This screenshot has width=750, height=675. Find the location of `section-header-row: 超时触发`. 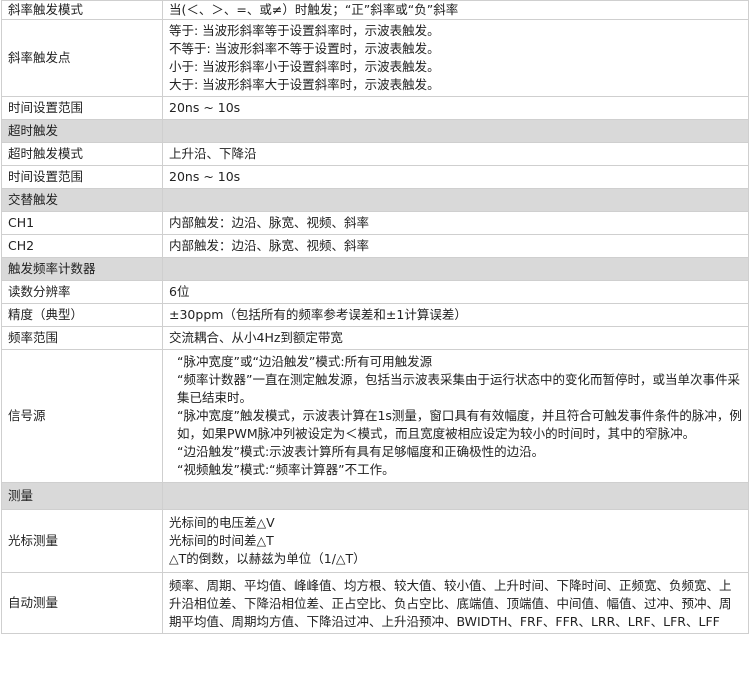

section-header-row: 超时触发 is located at coordinates (375, 131).